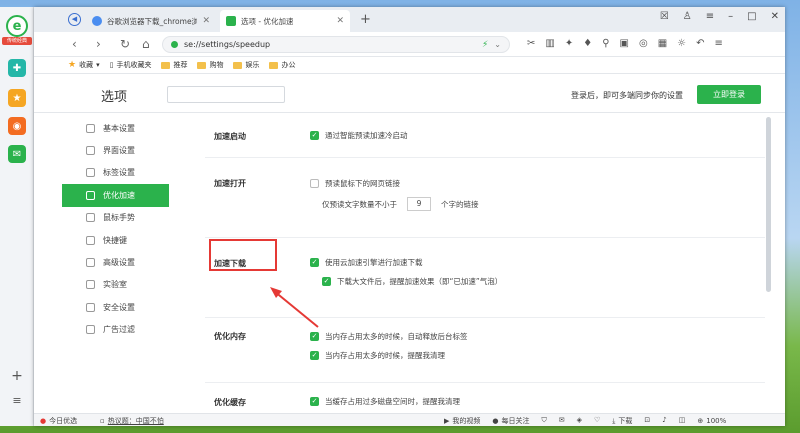  What do you see at coordinates (624, 43) in the screenshot?
I see `screenshot-icon: ▣` at bounding box center [624, 43].